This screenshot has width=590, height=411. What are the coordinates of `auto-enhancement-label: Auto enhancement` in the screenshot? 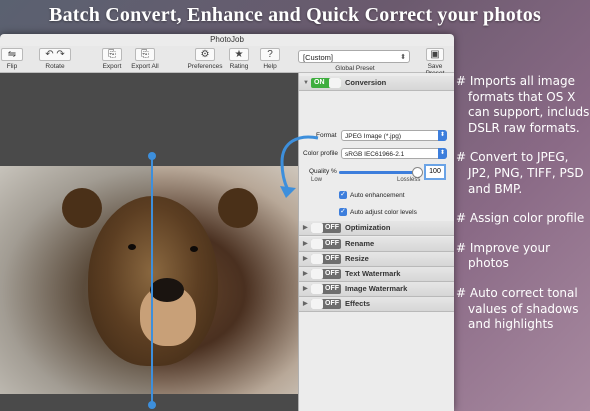 It's located at (377, 195).